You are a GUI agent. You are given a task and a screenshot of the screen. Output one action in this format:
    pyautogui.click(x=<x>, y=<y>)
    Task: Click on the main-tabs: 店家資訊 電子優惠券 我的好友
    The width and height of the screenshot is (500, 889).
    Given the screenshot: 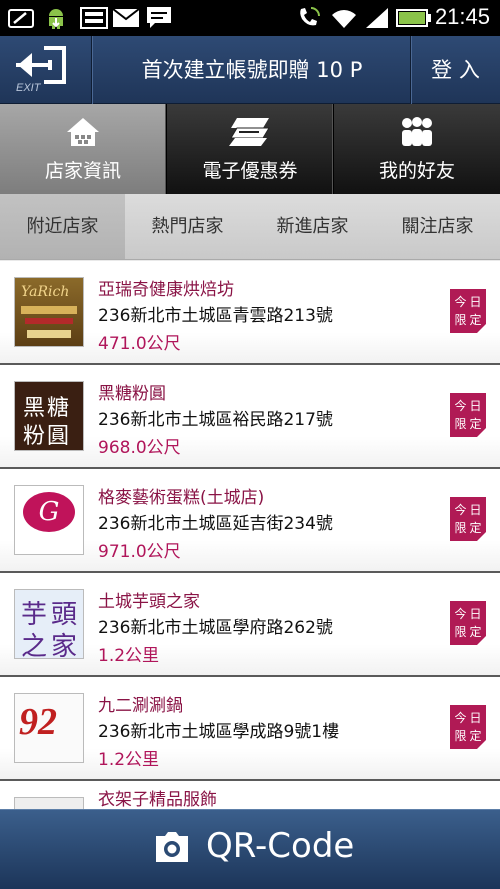 What is the action you would take?
    pyautogui.click(x=250, y=149)
    